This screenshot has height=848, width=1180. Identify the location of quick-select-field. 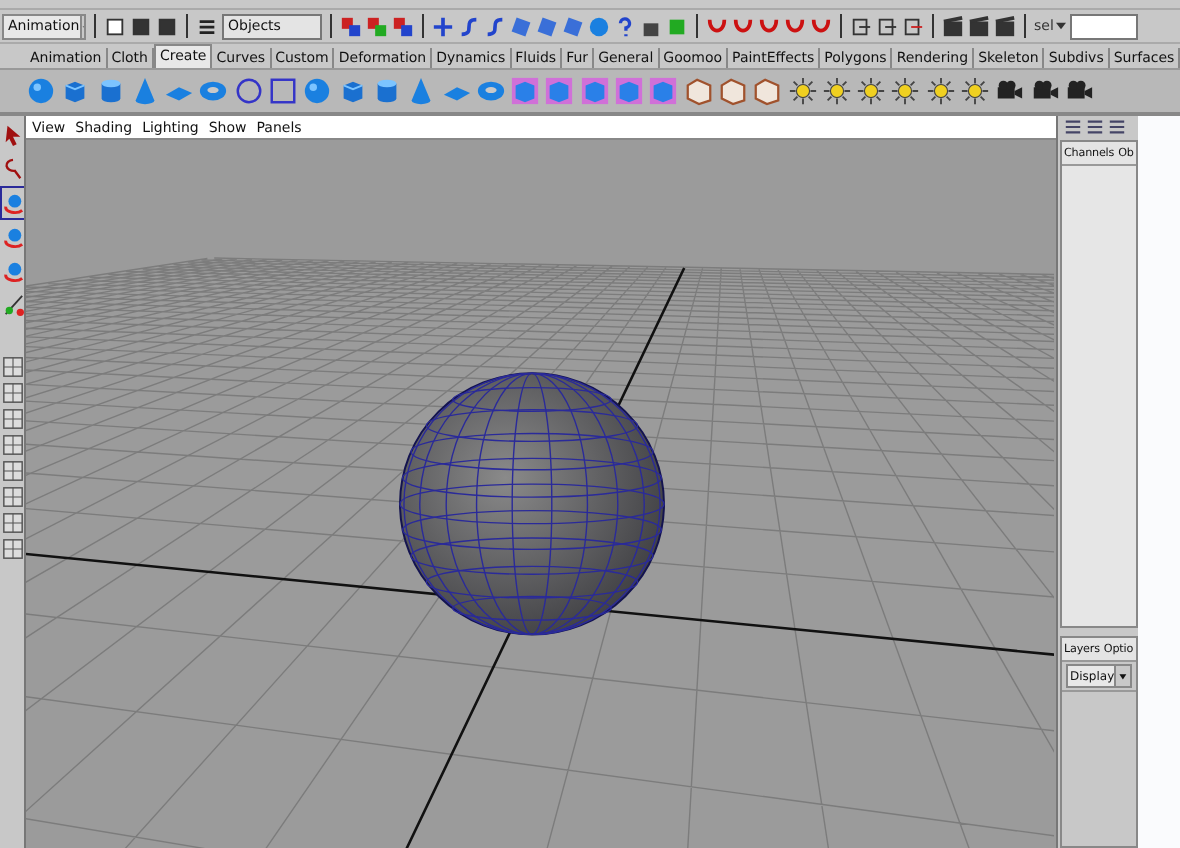
(1103, 26).